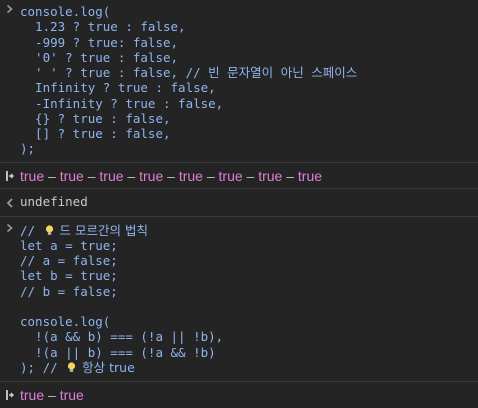 This screenshot has height=408, width=478. I want to click on comment-line: // 드 모르간의 법칙, so click(249, 230).